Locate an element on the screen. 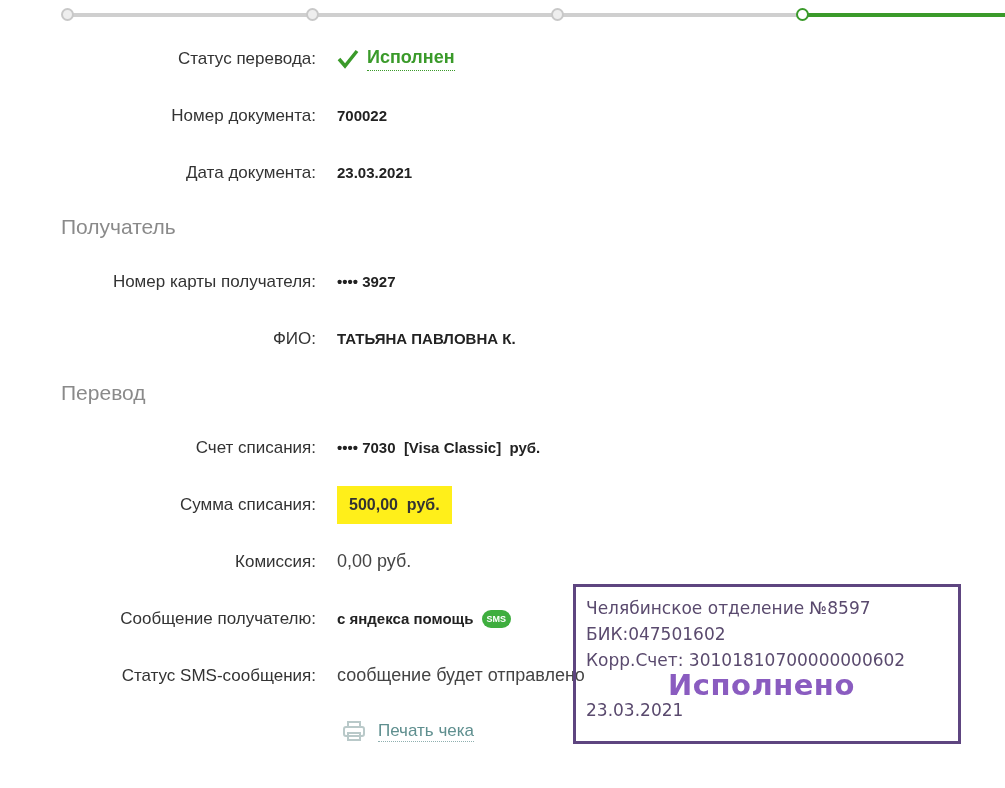  field-label: Комиссия: is located at coordinates (275, 561).